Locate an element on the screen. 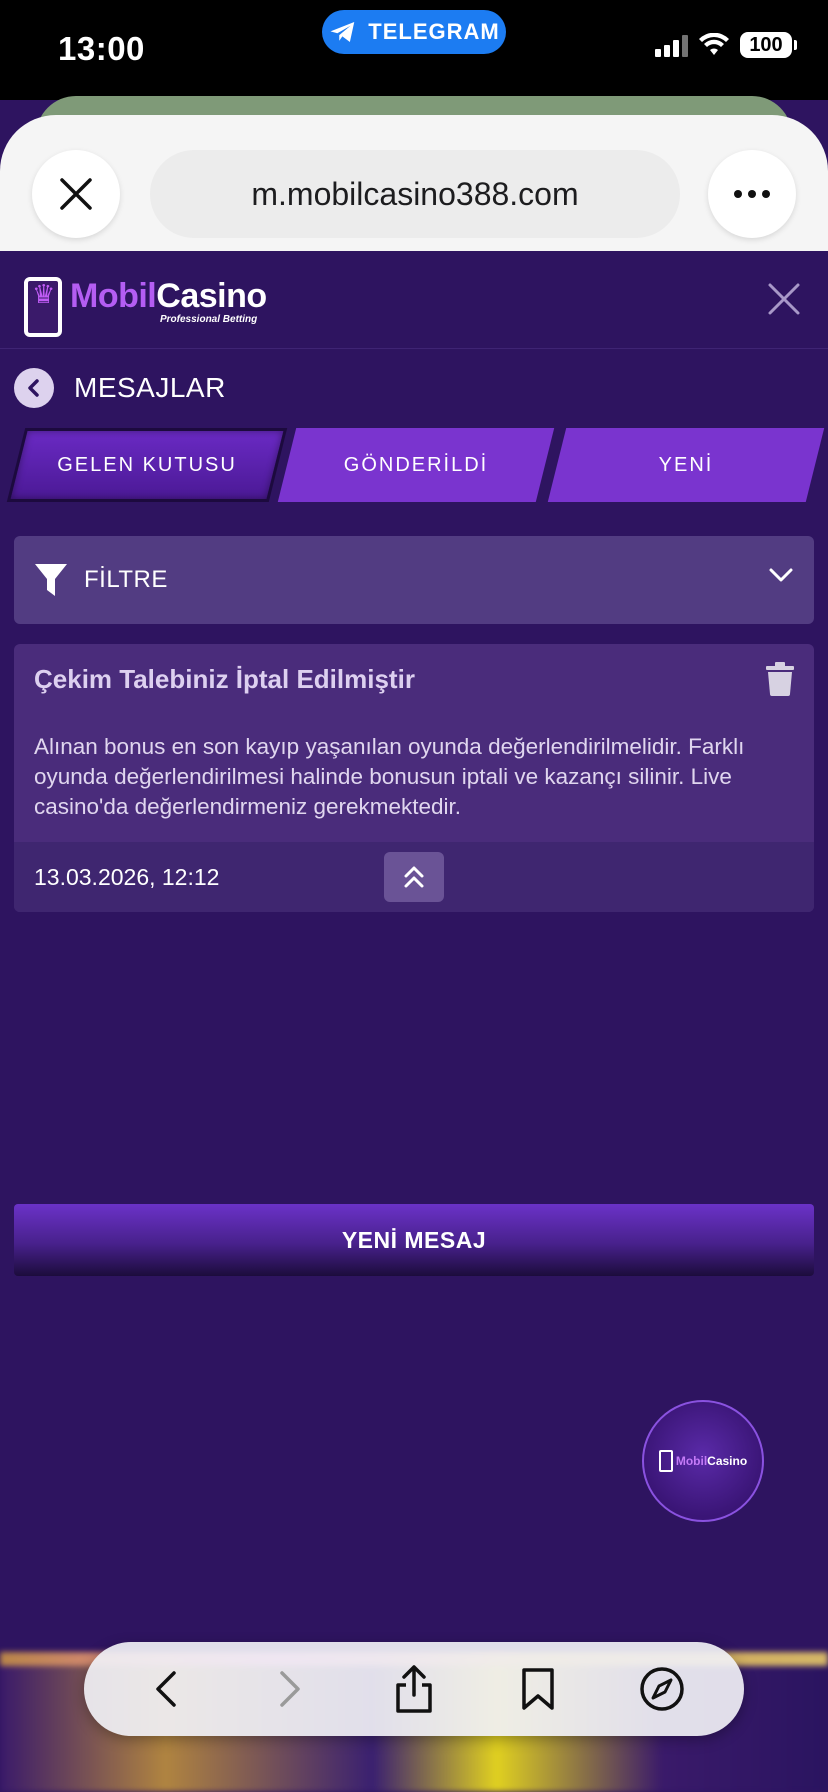 This screenshot has height=1792, width=828. wifi-icon is located at coordinates (714, 44).